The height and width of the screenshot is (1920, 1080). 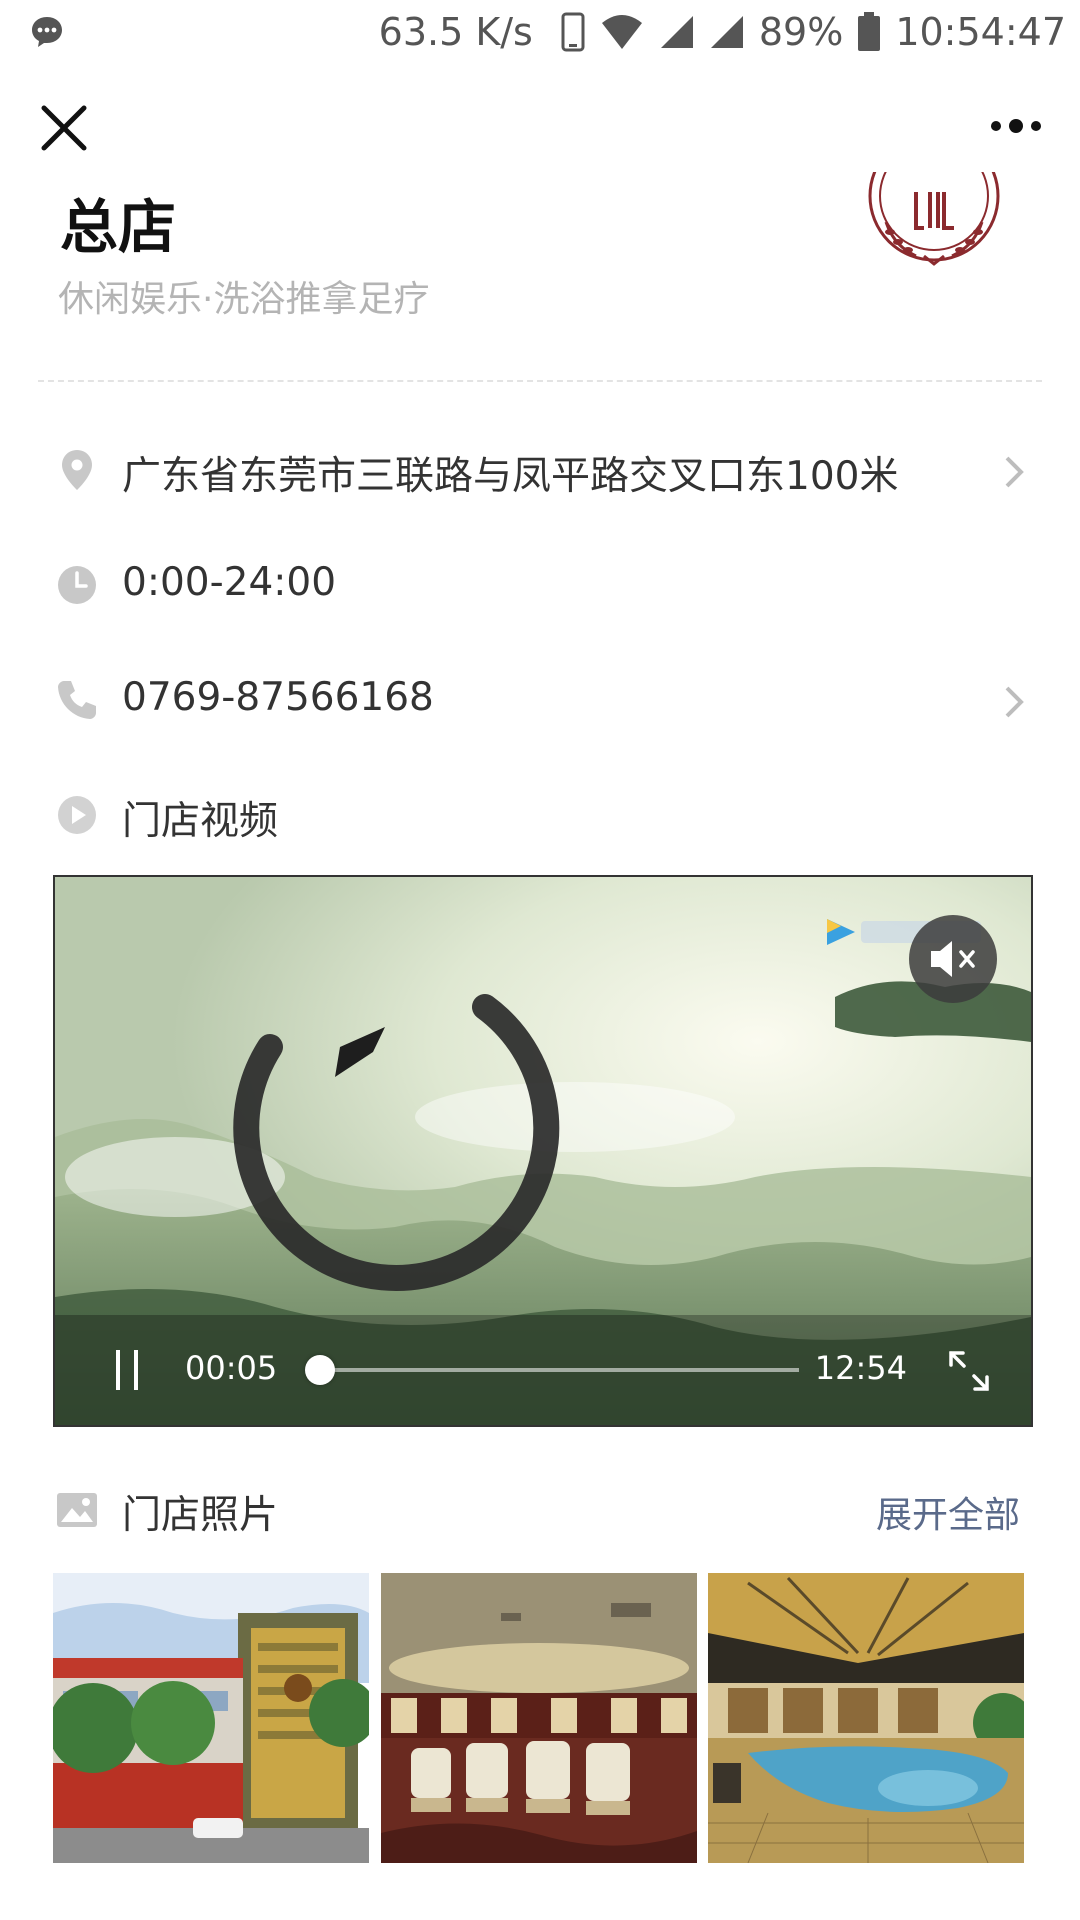 I want to click on close-button, so click(x=64, y=128).